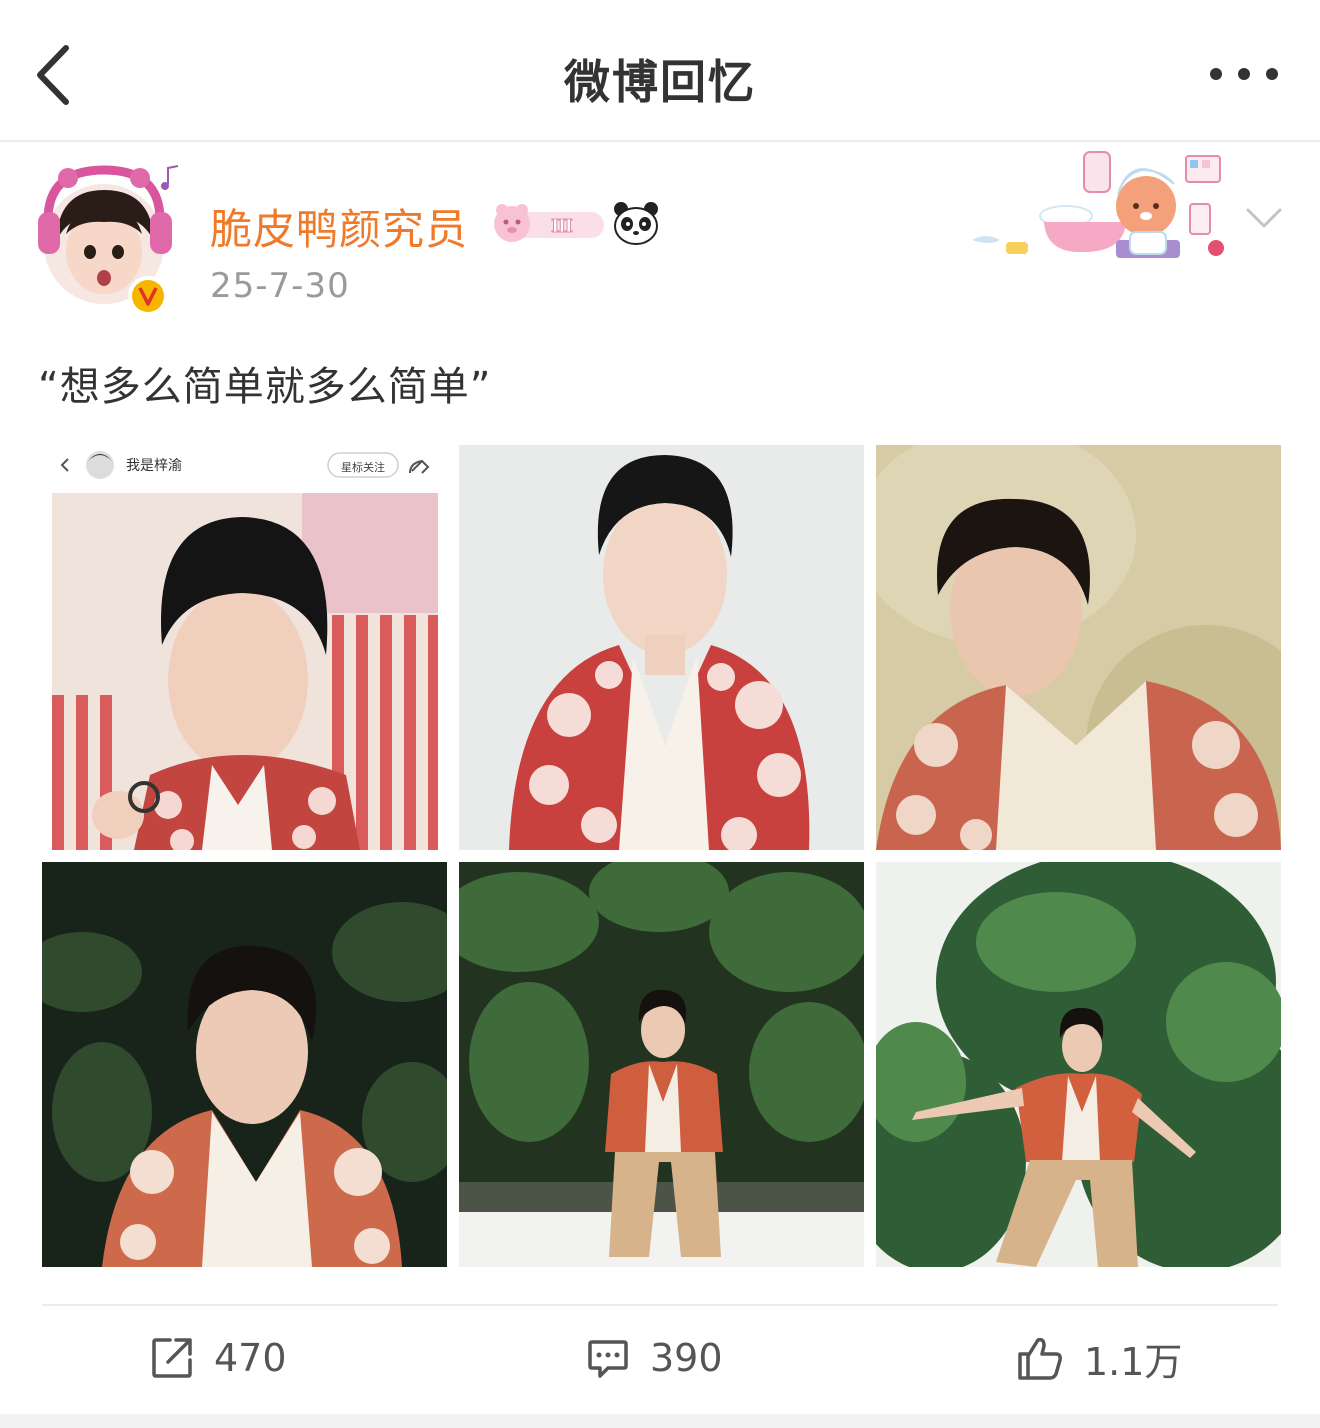 The width and height of the screenshot is (1320, 1428). What do you see at coordinates (250, 1358) in the screenshot?
I see `repost-count: 470` at bounding box center [250, 1358].